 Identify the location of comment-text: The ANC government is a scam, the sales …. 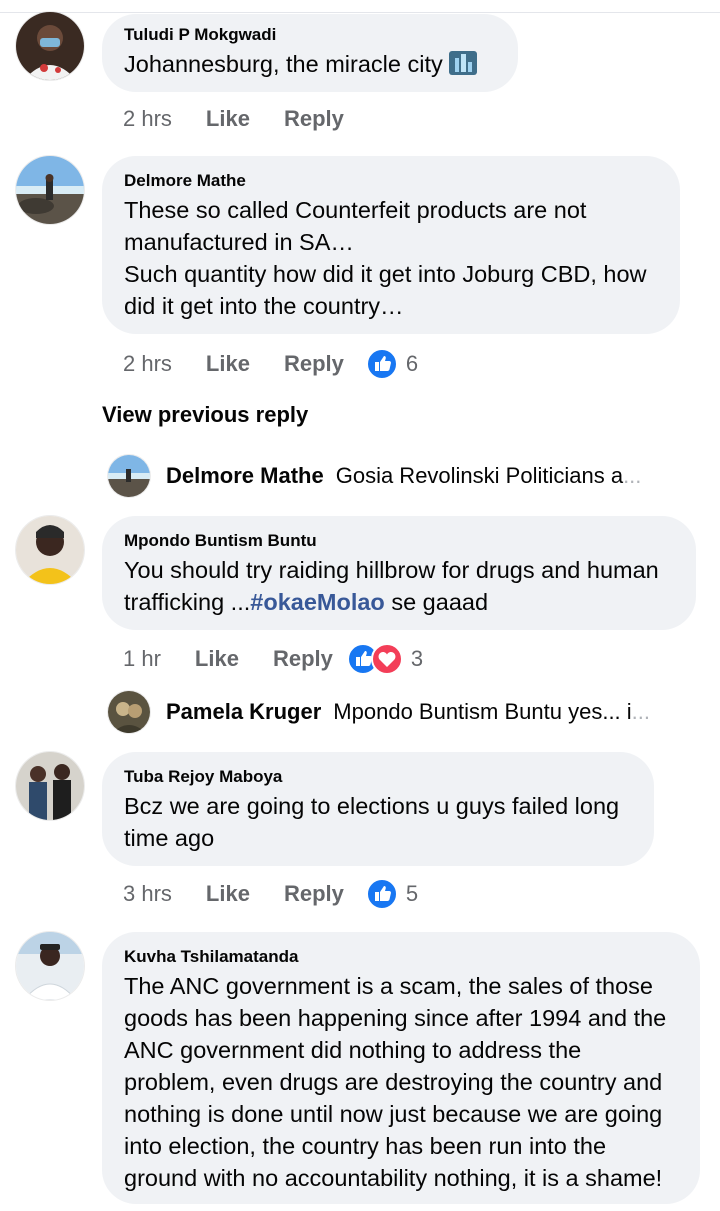
(395, 1082).